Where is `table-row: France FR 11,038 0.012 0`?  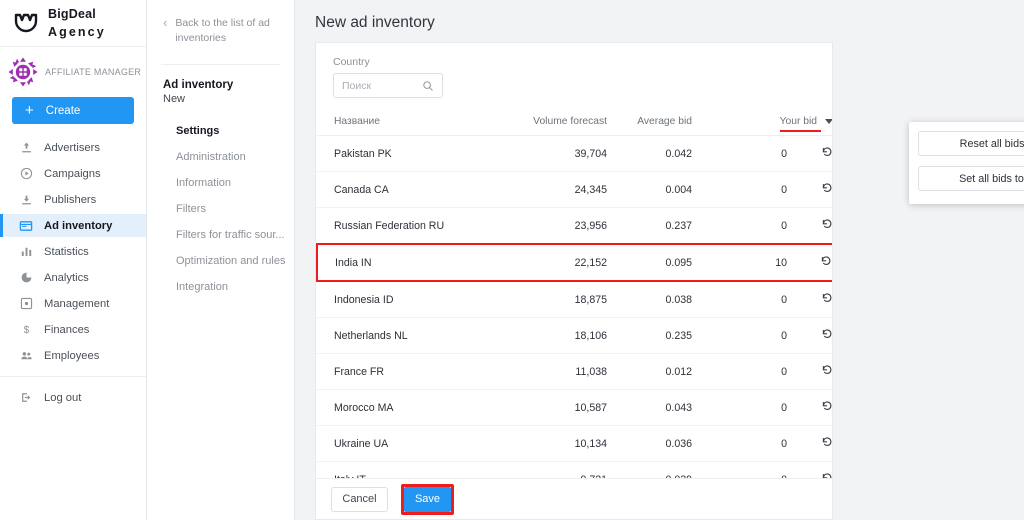 table-row: France FR 11,038 0.012 0 is located at coordinates (574, 371).